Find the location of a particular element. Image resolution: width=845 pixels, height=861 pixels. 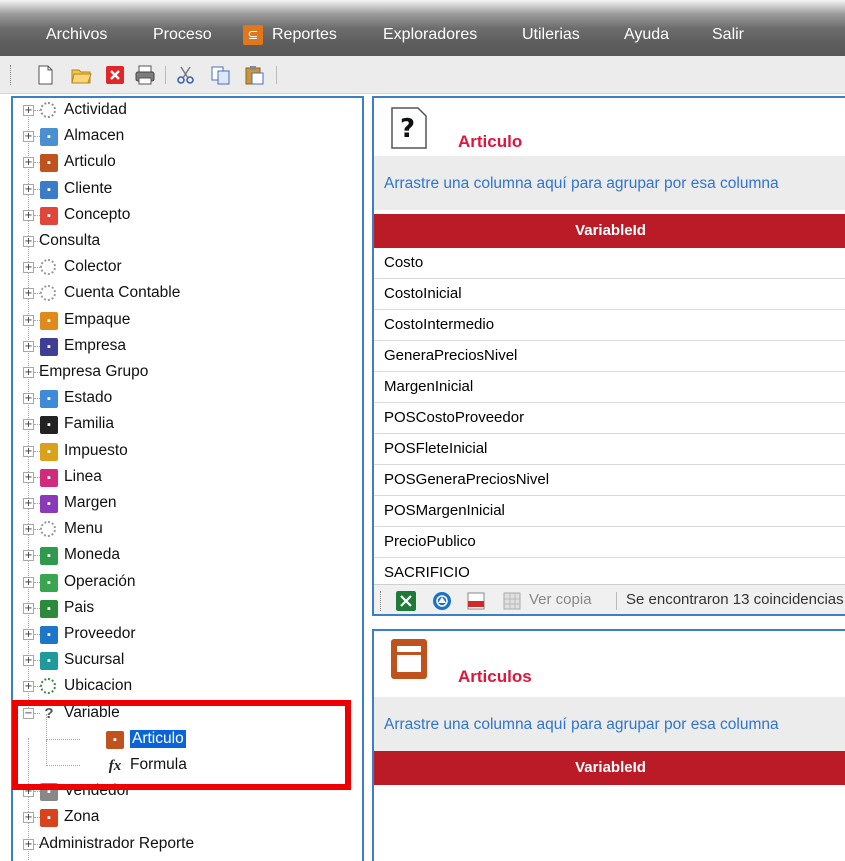

toolbar-grip is located at coordinates (11, 75).